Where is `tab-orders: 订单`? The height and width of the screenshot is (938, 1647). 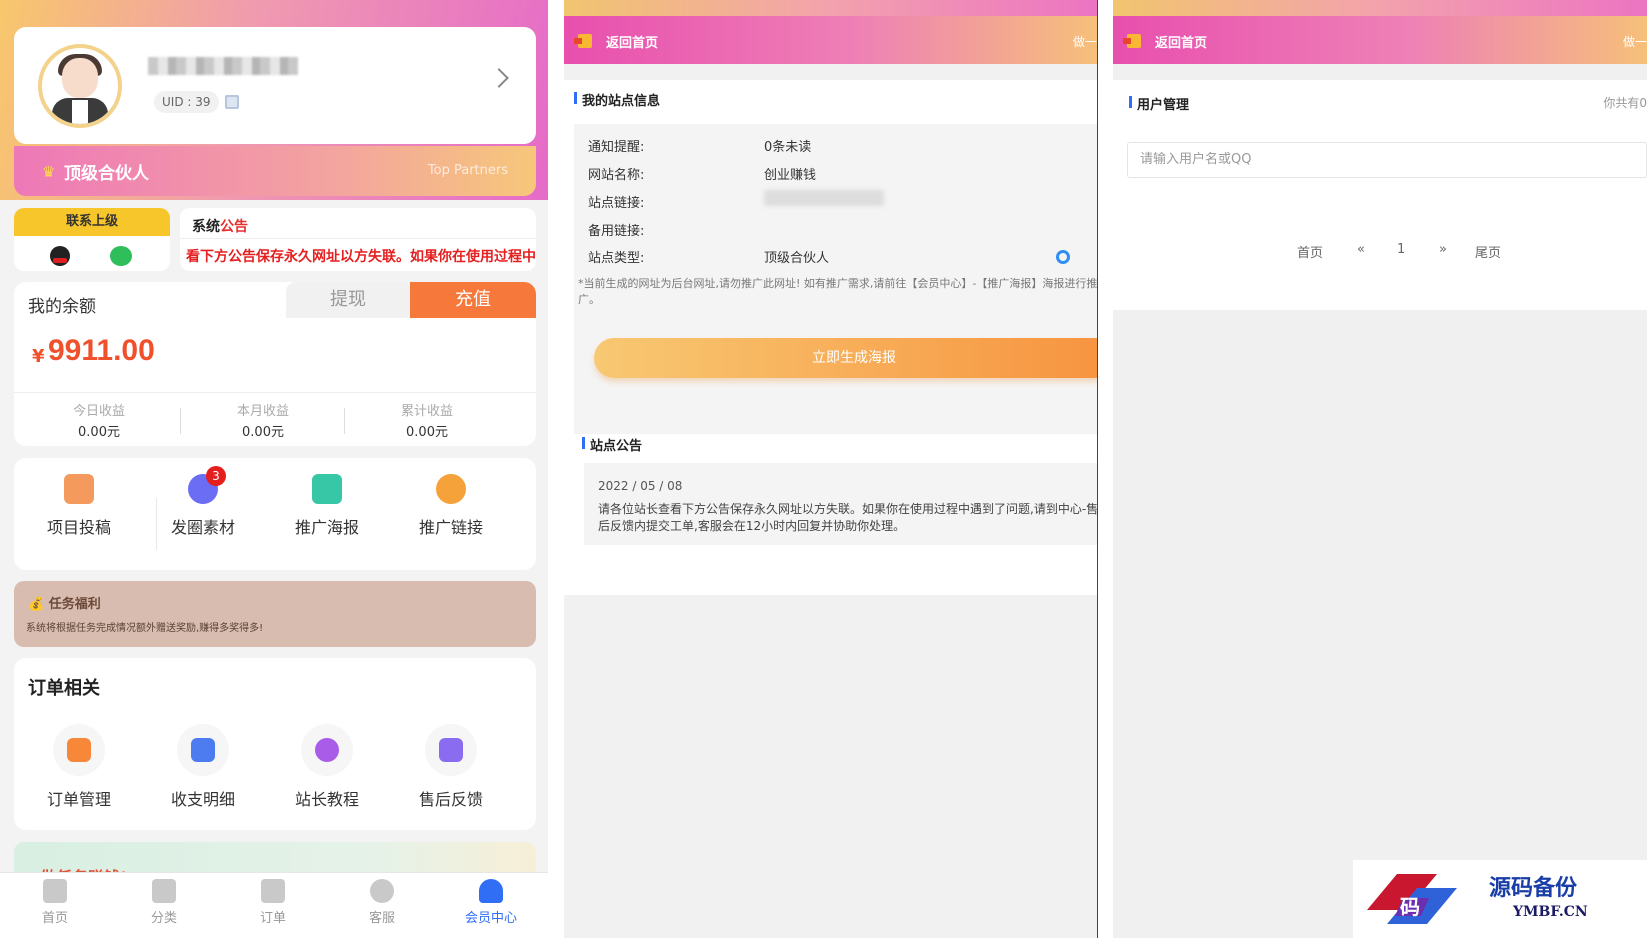 tab-orders: 订单 is located at coordinates (273, 902).